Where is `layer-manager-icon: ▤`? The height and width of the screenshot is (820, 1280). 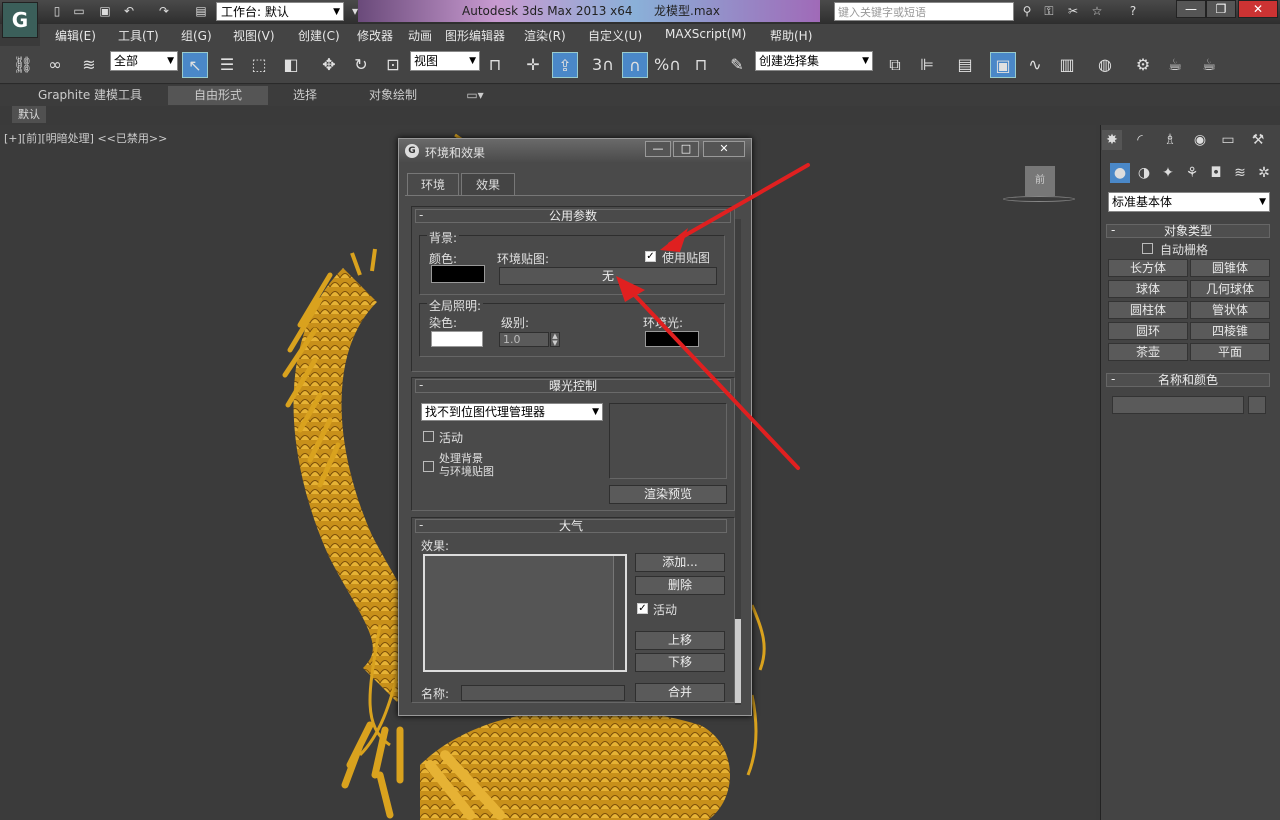 layer-manager-icon: ▤ is located at coordinates (965, 65).